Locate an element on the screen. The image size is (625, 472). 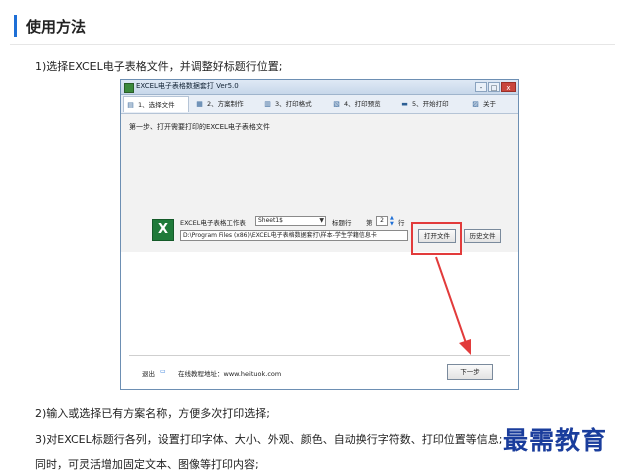
watermark-logo: 最需教育 is located at coordinates (555, 440).